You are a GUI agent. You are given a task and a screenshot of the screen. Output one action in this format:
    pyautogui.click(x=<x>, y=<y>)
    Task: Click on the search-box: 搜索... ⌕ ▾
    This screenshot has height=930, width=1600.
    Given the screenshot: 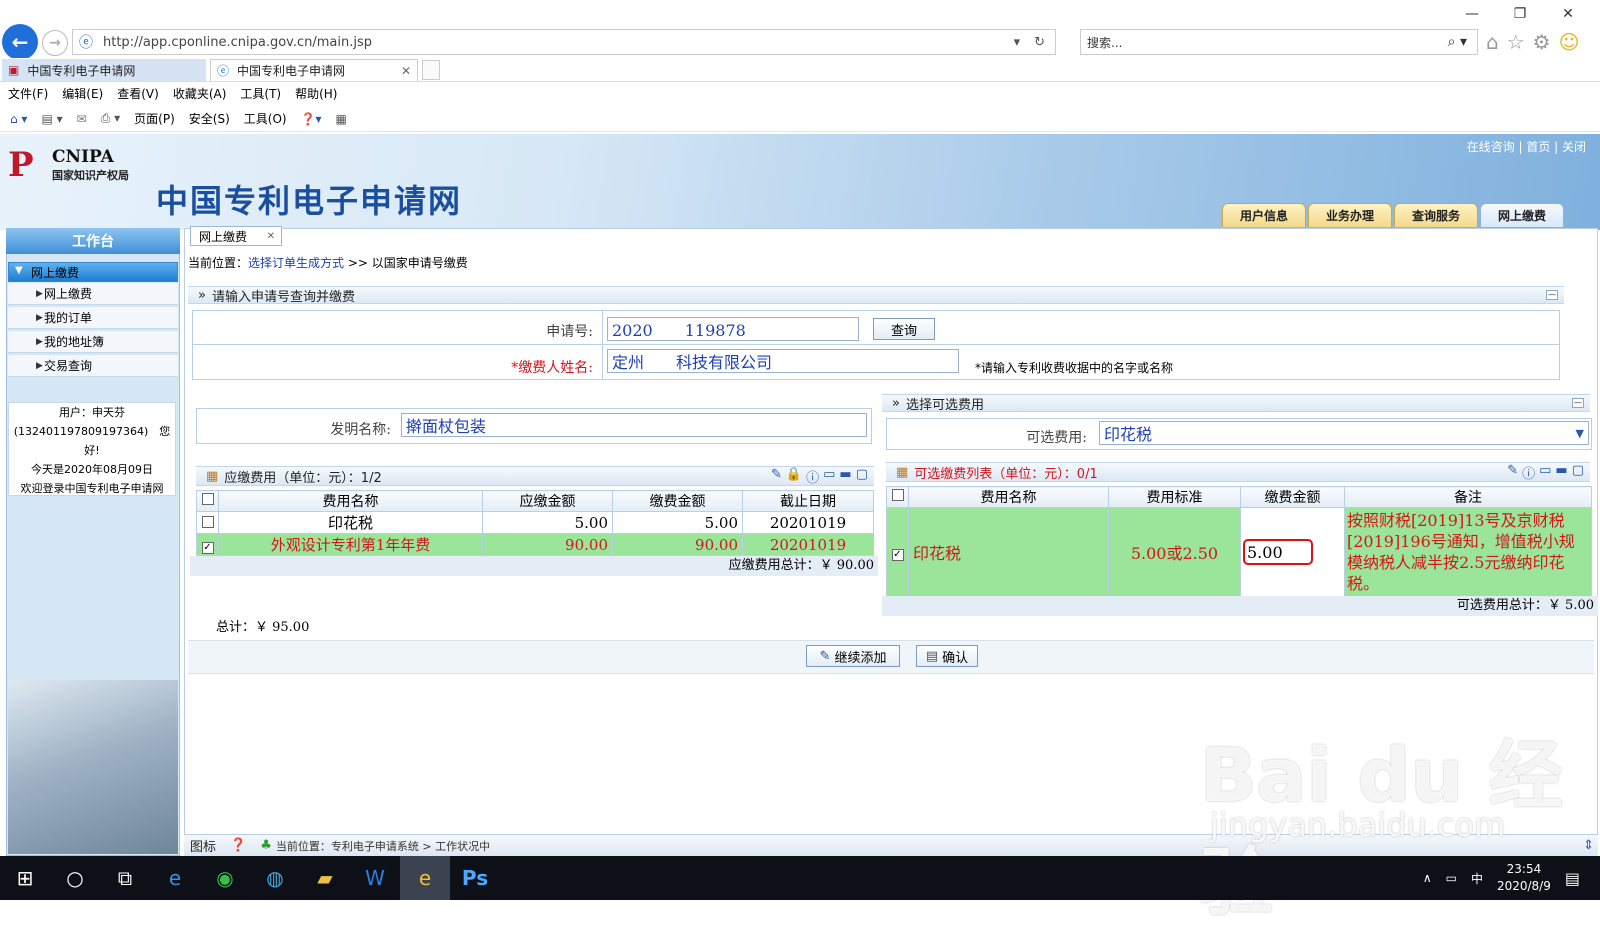 What is the action you would take?
    pyautogui.click(x=1279, y=42)
    